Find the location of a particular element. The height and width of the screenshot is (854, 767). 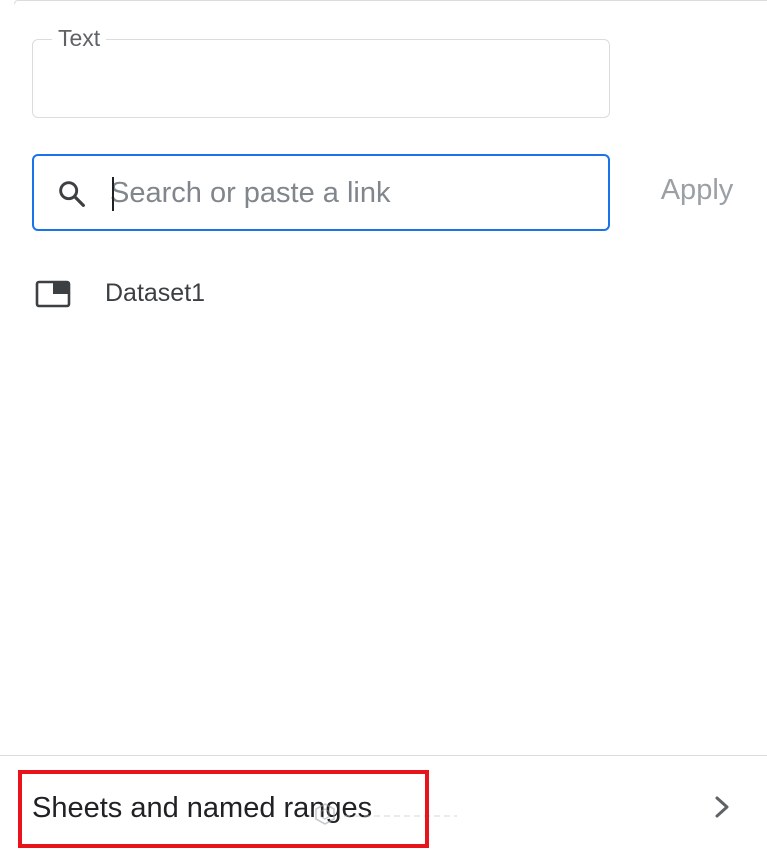

list-item-dataset1: Dataset1 is located at coordinates (383, 294).